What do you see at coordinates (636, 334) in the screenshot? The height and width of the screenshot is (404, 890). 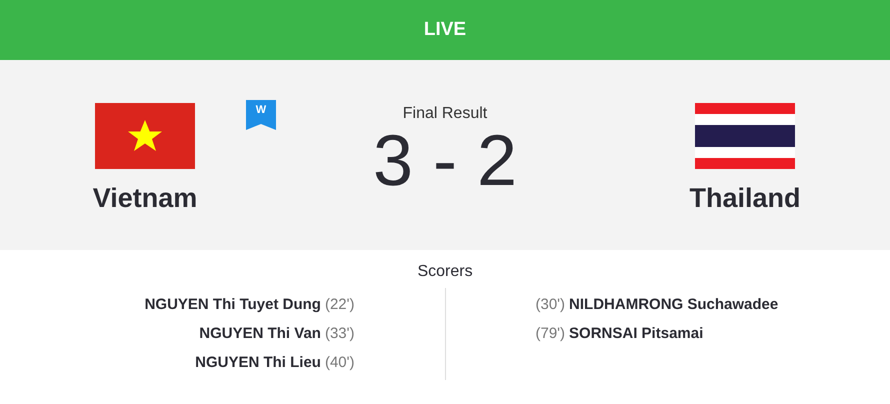 I see `scorer-name: SORNSAI Pitsamai` at bounding box center [636, 334].